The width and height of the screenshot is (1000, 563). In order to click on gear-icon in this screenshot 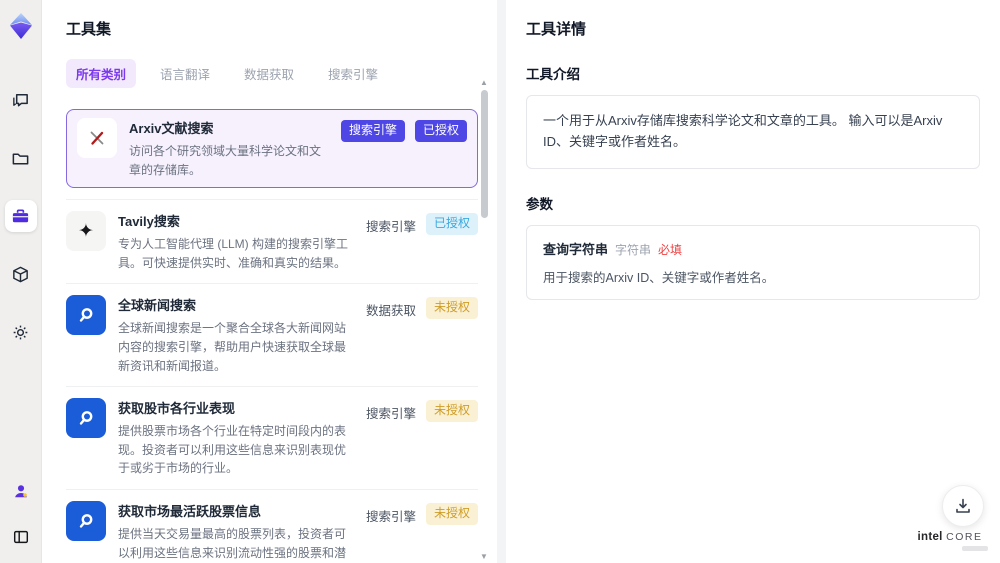, I will do `click(20, 332)`.